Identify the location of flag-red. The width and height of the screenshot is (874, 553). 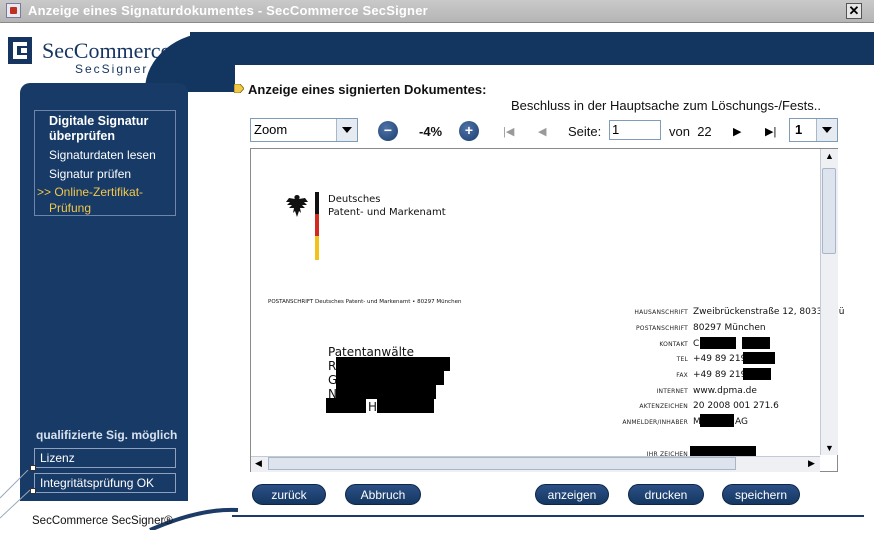
(317, 225).